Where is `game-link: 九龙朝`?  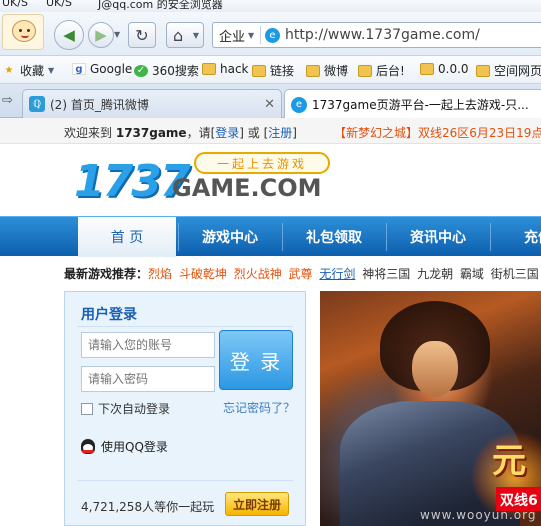 game-link: 九龙朝 is located at coordinates (435, 274).